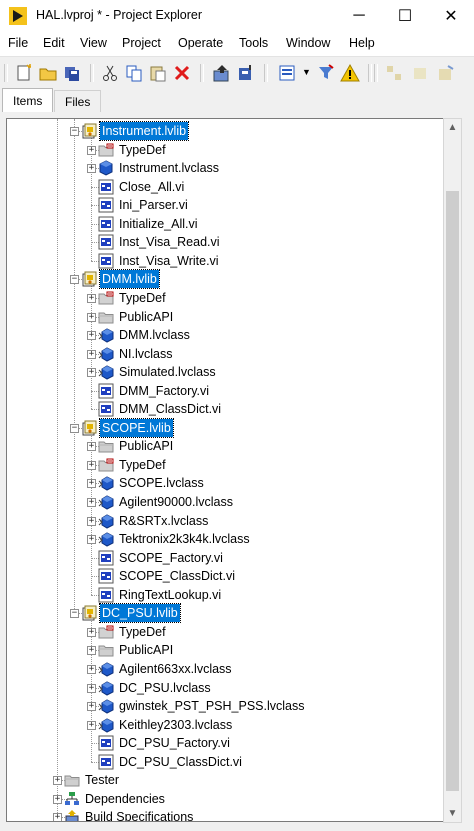  What do you see at coordinates (167, 372) in the screenshot?
I see `tree-item-simulated-lvclass: Simulated.lvclass` at bounding box center [167, 372].